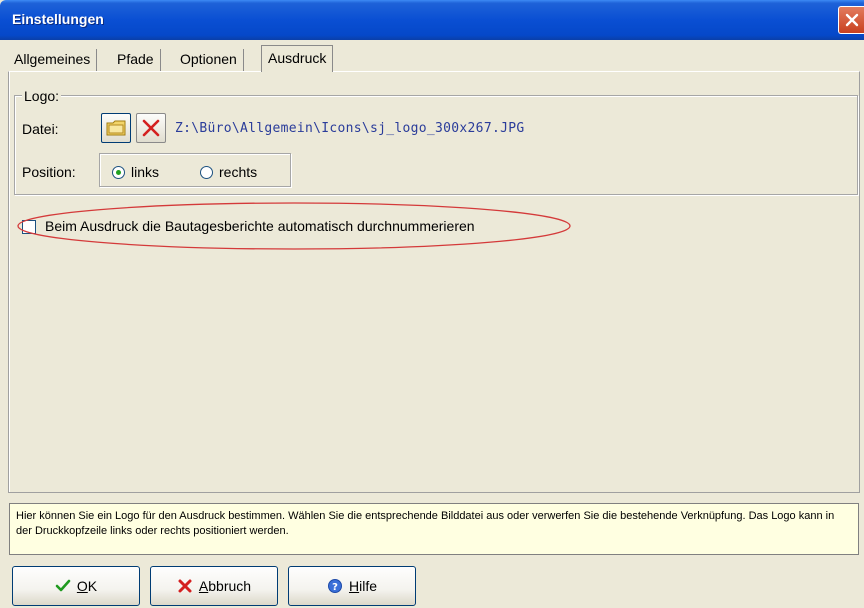  I want to click on checkmark-icon, so click(63, 585).